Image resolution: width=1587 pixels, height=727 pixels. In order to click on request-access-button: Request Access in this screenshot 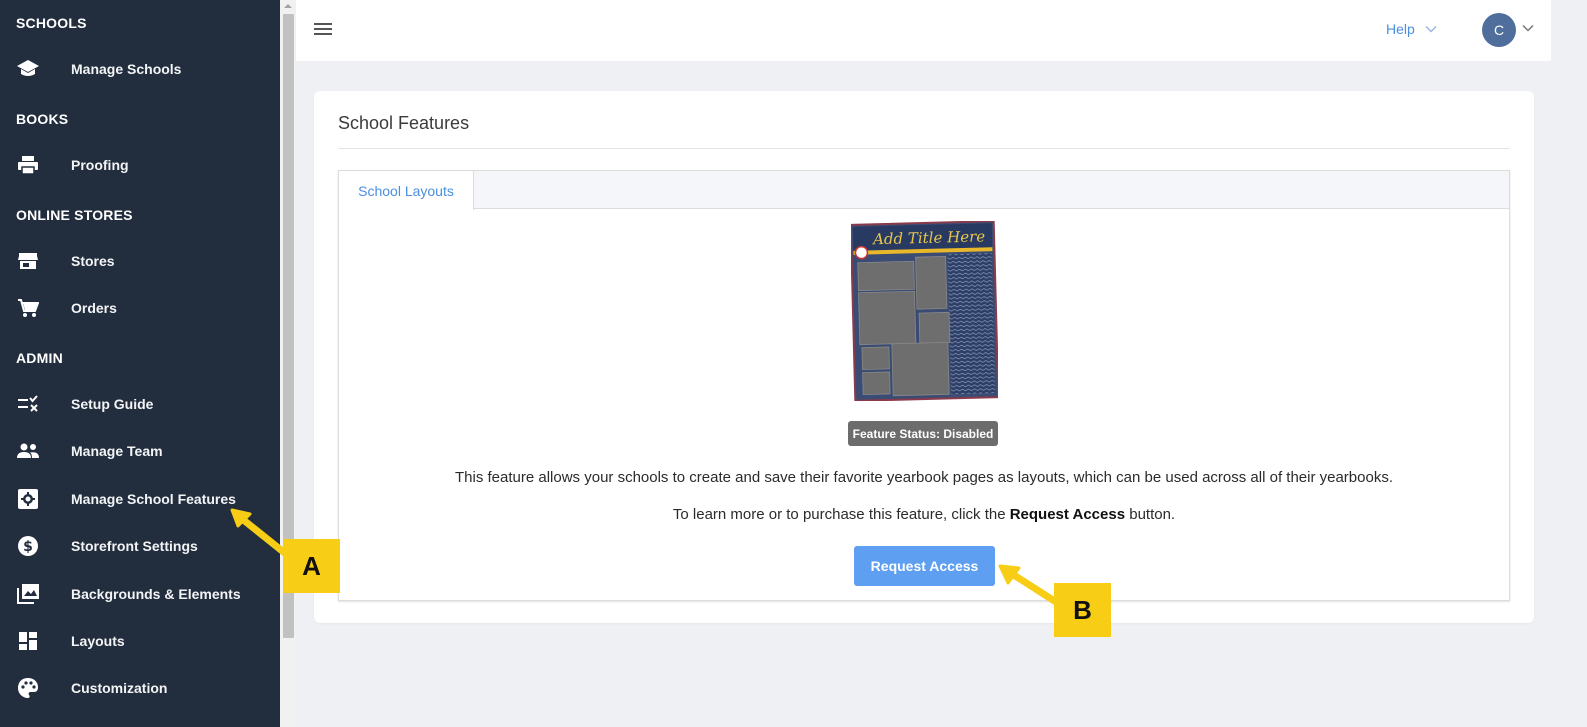, I will do `click(924, 566)`.